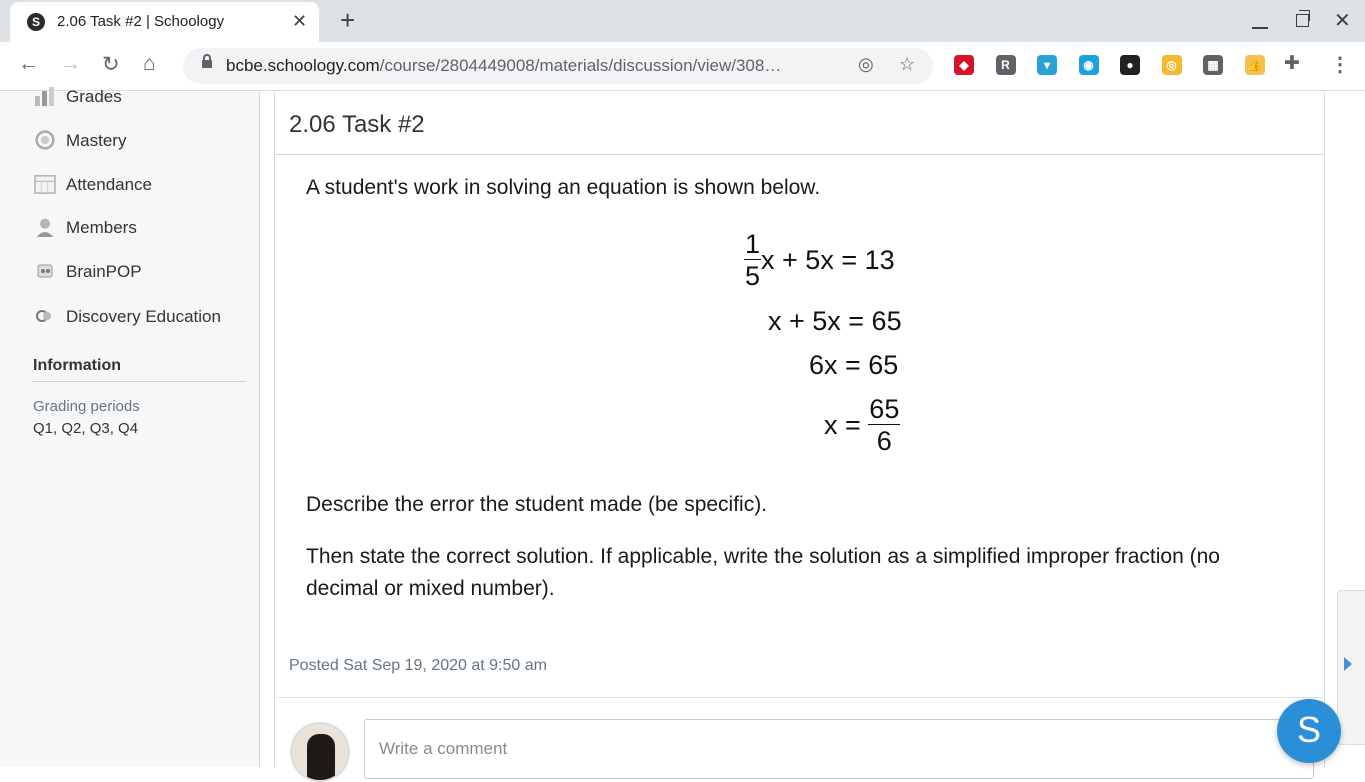  I want to click on reload-icon: ↻, so click(111, 64).